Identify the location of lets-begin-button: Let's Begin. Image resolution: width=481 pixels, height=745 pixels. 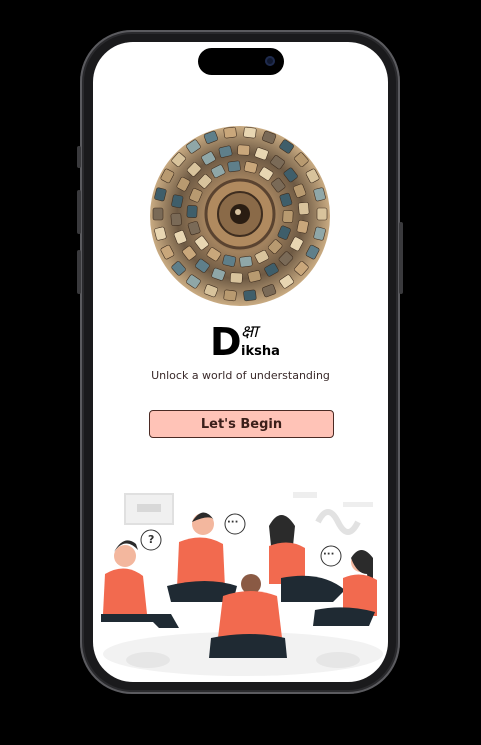
(241, 424).